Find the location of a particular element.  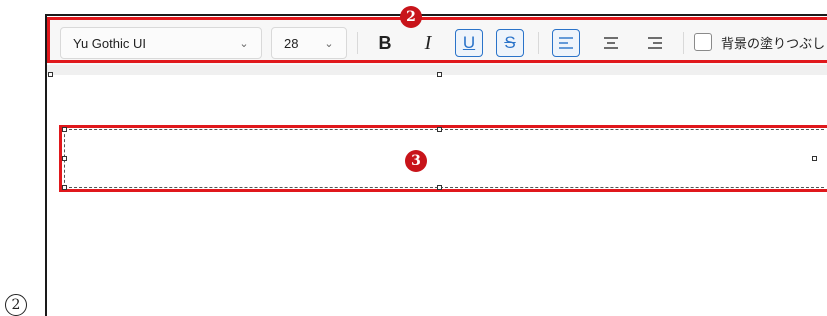

callout-badge-textbox: 3 is located at coordinates (416, 161).